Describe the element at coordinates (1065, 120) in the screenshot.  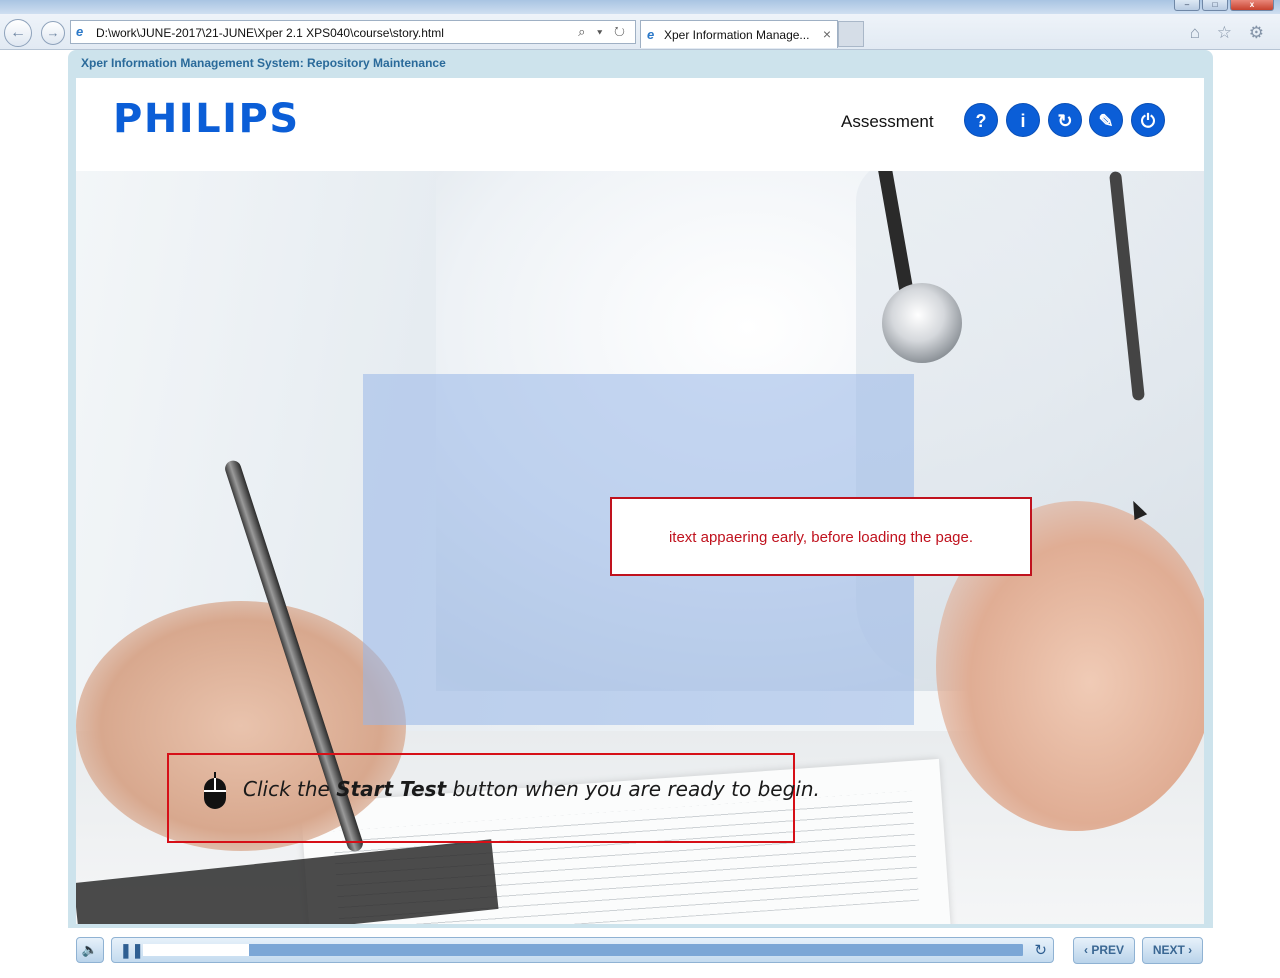
I see `refresh-icon: ↻` at that location.